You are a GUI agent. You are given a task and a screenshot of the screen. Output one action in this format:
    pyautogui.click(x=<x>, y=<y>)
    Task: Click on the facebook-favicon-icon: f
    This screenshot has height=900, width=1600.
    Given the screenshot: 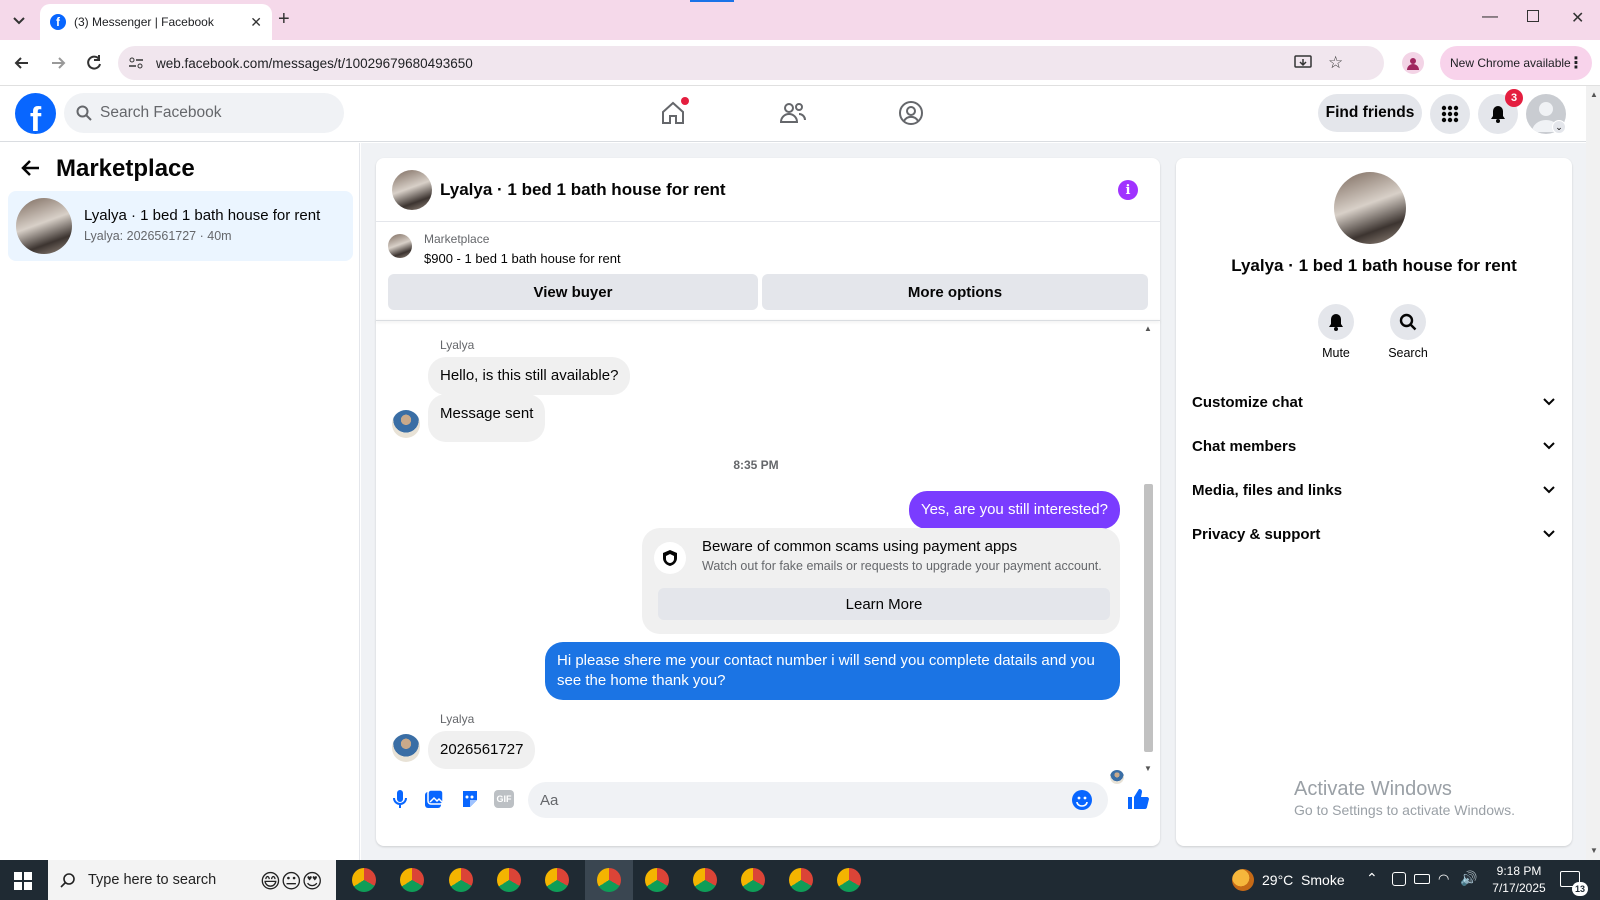 What is the action you would take?
    pyautogui.click(x=58, y=22)
    